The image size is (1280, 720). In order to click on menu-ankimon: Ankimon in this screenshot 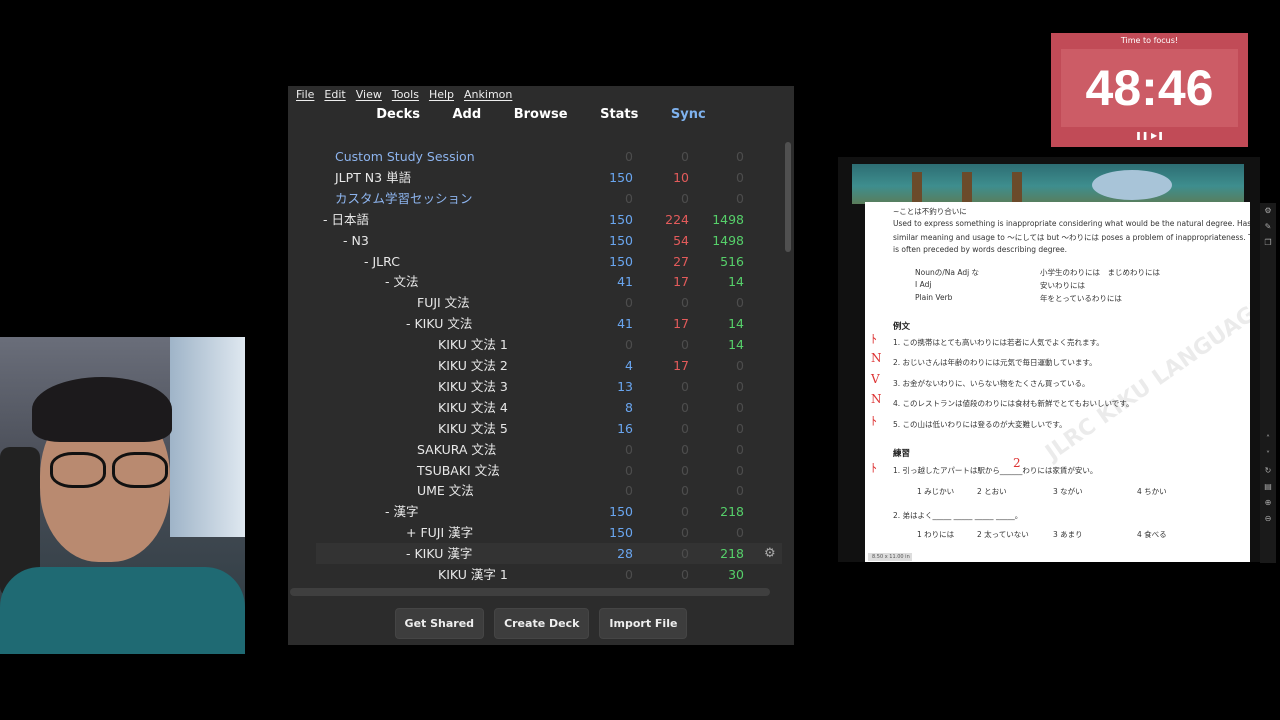, I will do `click(488, 97)`.